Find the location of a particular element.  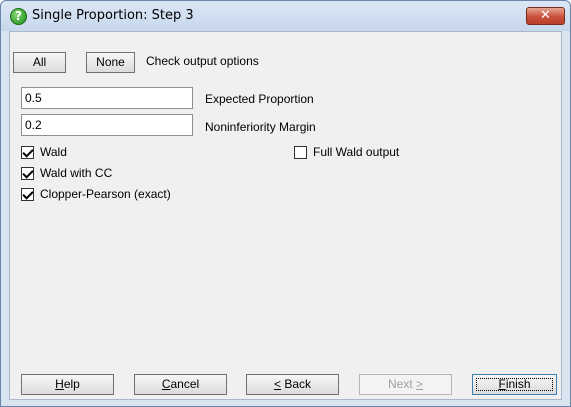

expected-proportion-label: Expected Proportion is located at coordinates (259, 99).